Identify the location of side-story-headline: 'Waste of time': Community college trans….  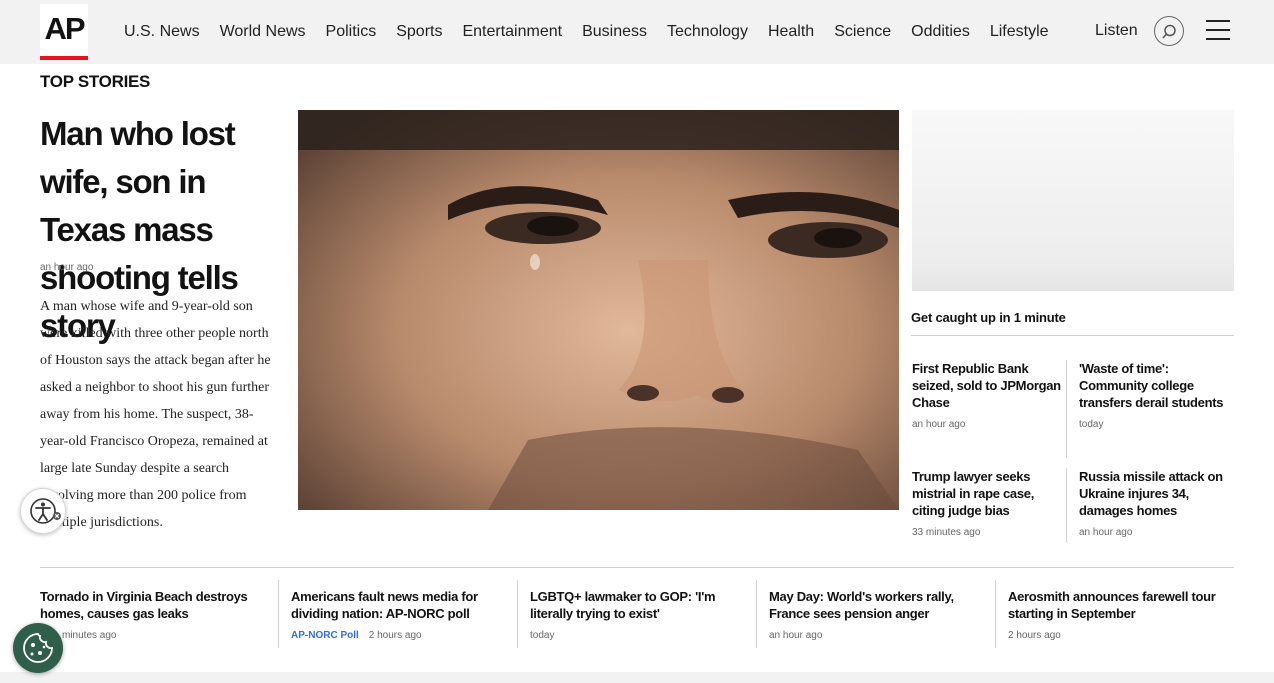
(1154, 385).